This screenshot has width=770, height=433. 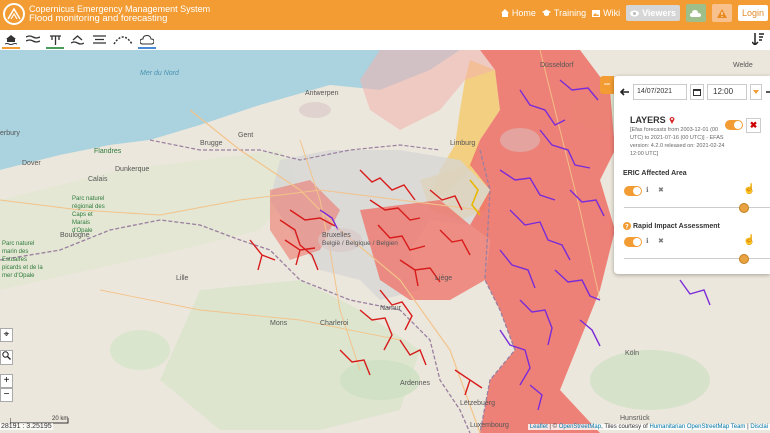 I want to click on tool-rain-gauge, so click(x=123, y=40).